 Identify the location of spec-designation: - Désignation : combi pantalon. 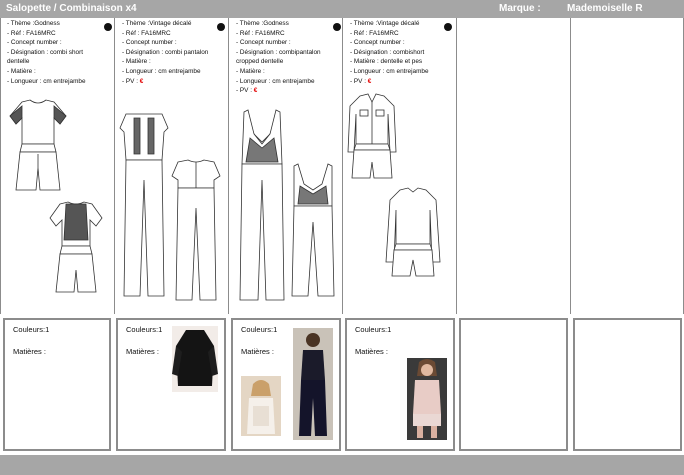
(165, 52).